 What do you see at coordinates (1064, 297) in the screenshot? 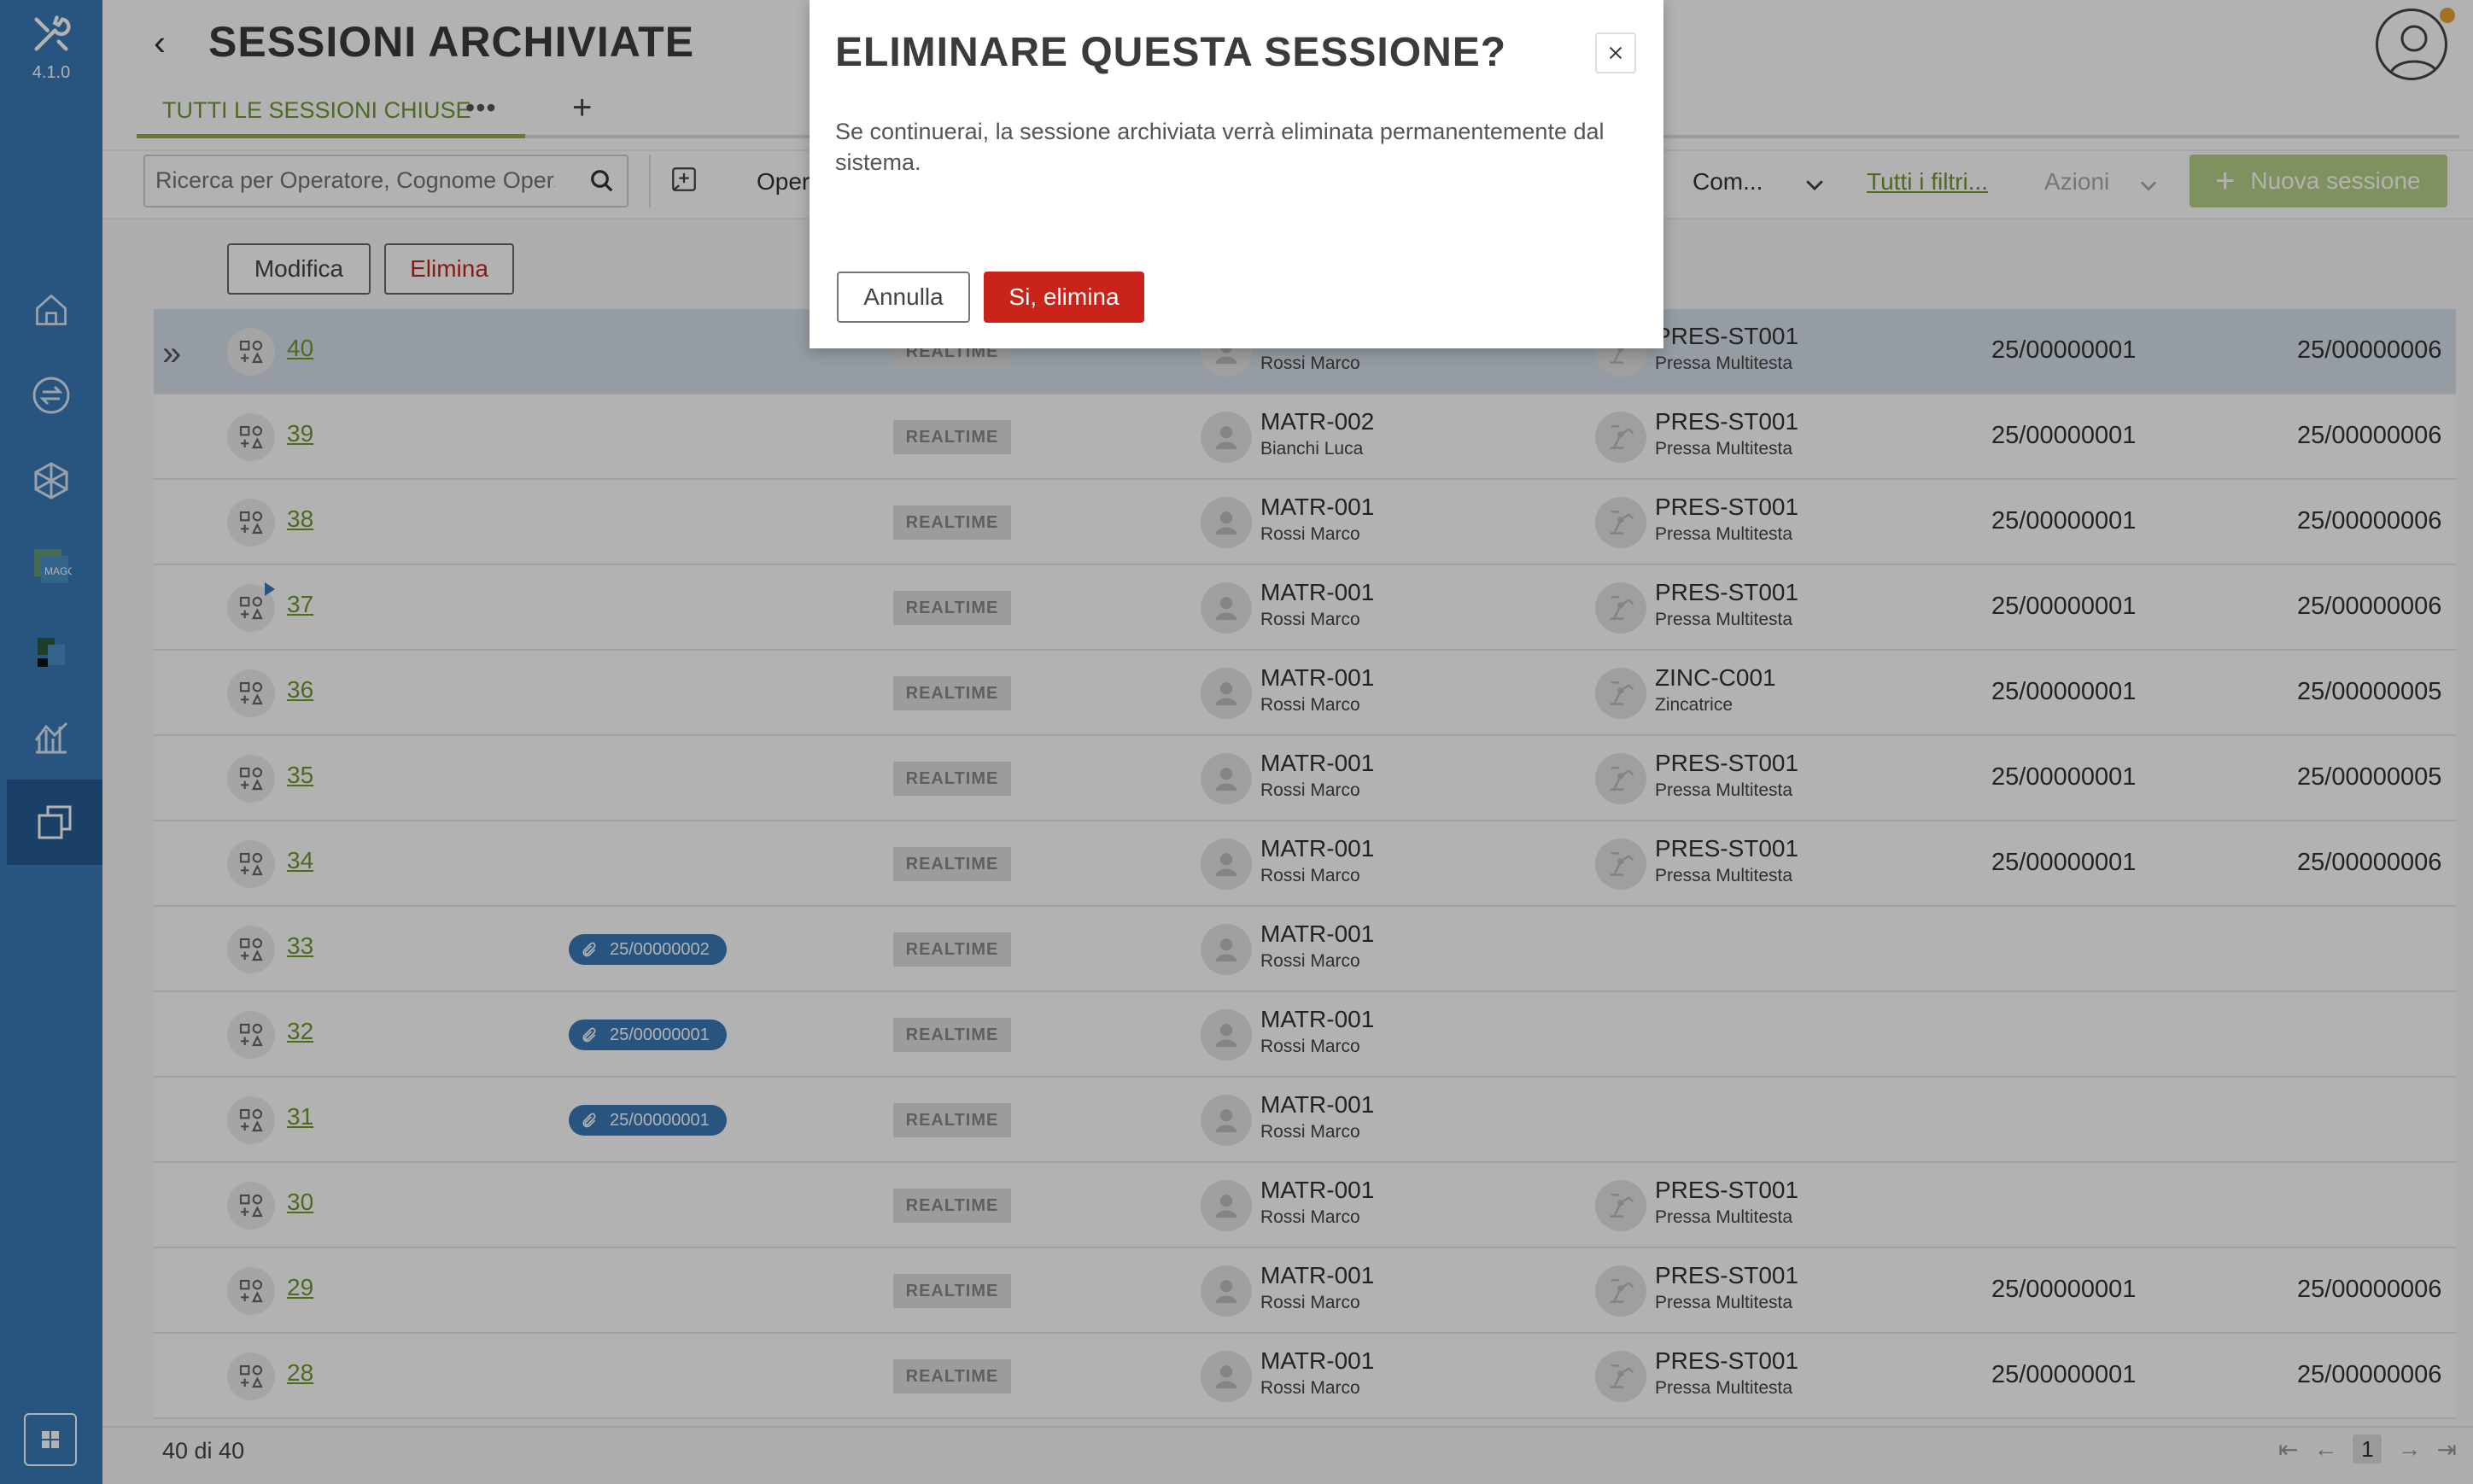
I see `confirm-delete-button: Si, elimina` at bounding box center [1064, 297].